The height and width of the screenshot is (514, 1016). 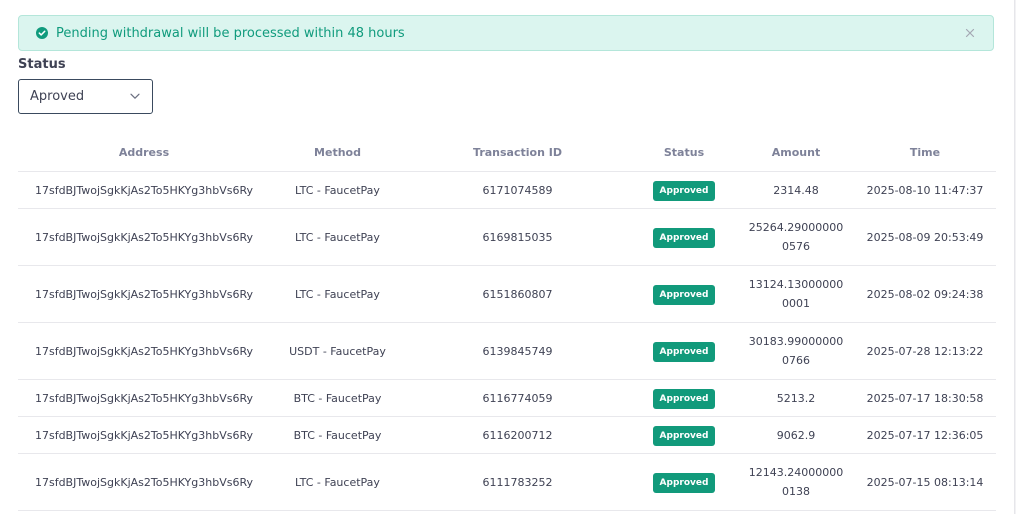 I want to click on status-filter-value: Aproved, so click(x=57, y=96).